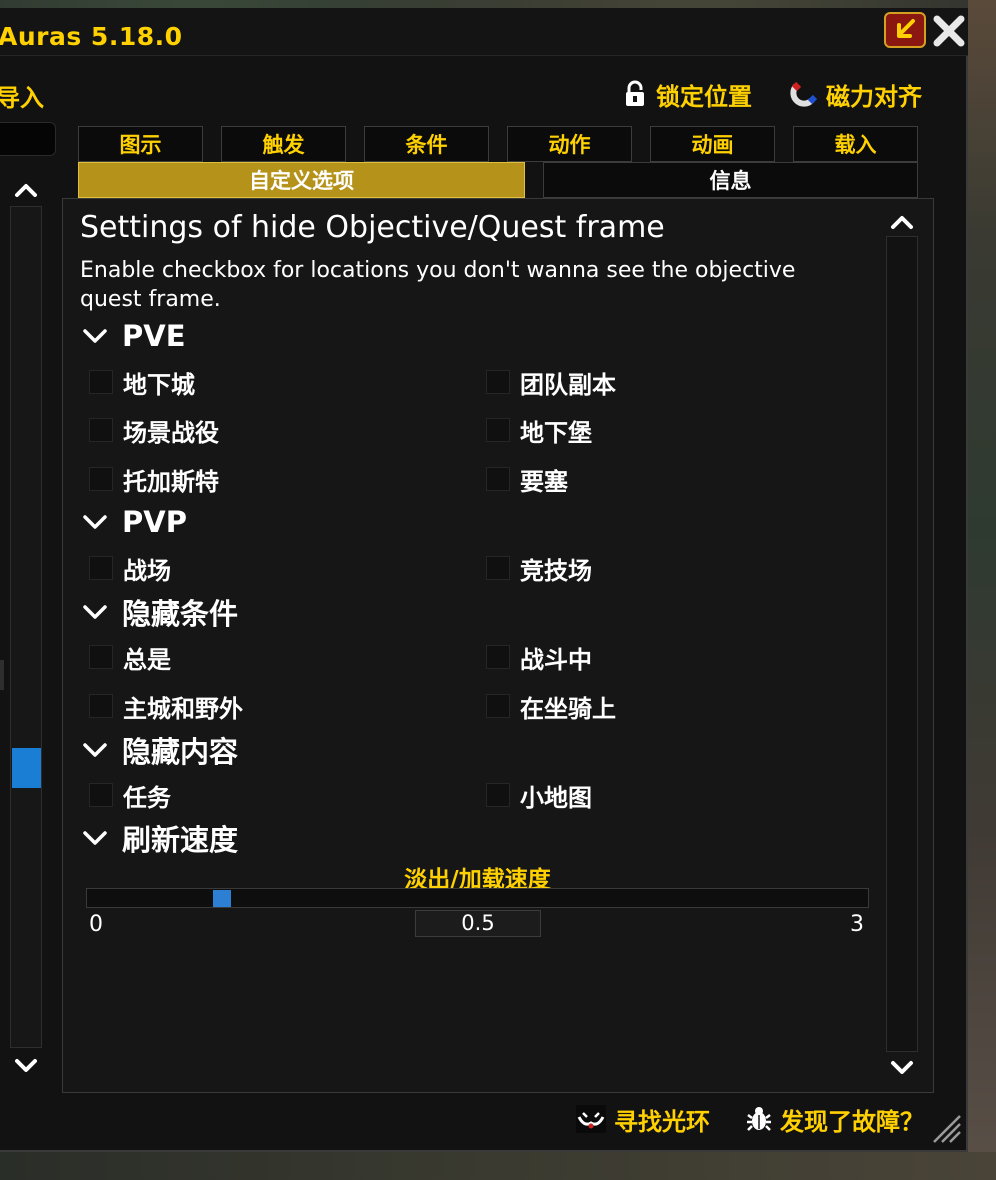  I want to click on checkbox-raid: 团队副本, so click(551, 383).